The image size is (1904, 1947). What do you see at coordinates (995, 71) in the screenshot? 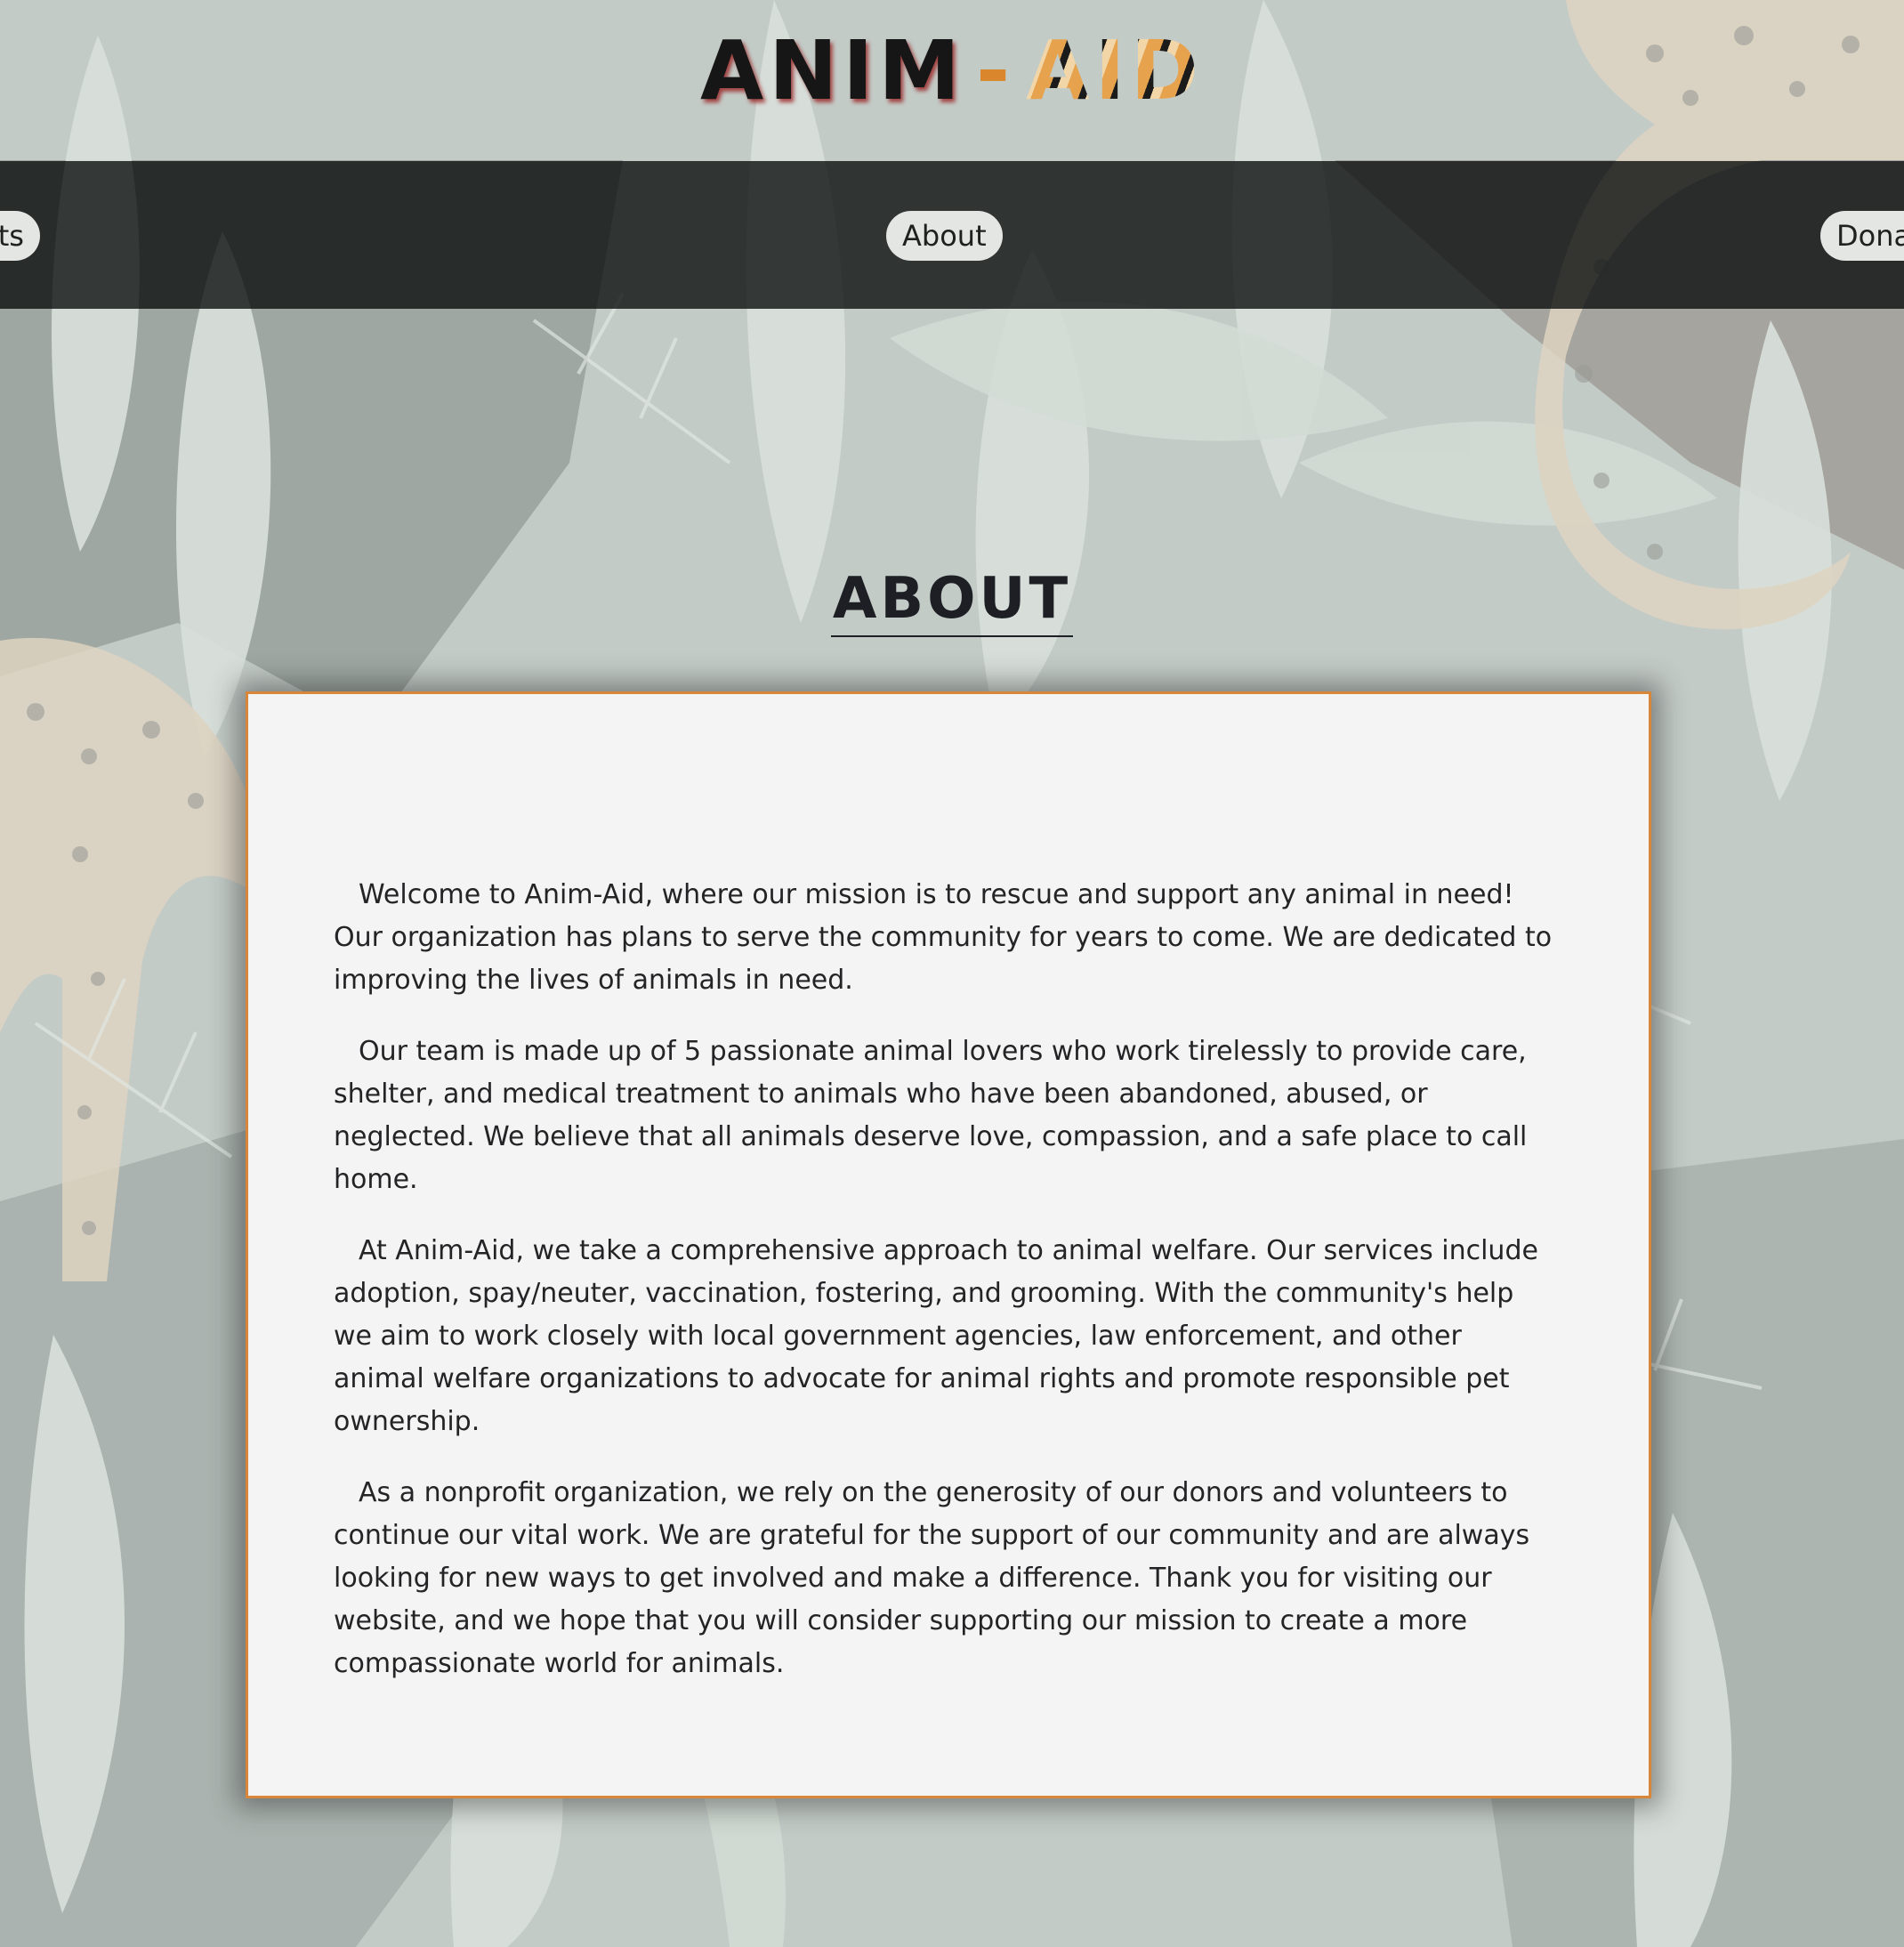
I see `logo-dash: -` at bounding box center [995, 71].